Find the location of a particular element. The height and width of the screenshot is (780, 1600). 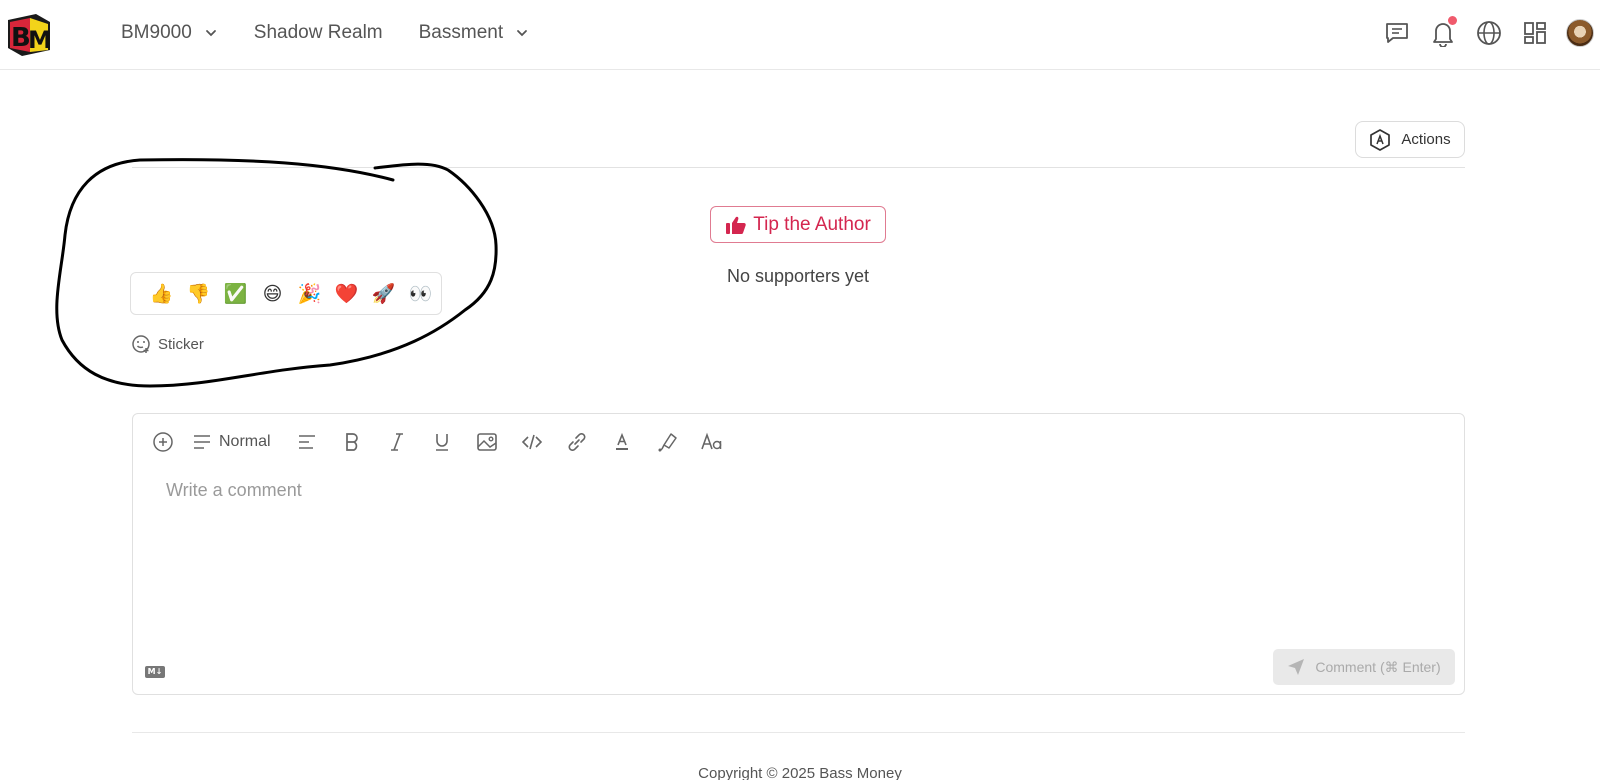

reaction-smile: 😄 is located at coordinates (272, 294).